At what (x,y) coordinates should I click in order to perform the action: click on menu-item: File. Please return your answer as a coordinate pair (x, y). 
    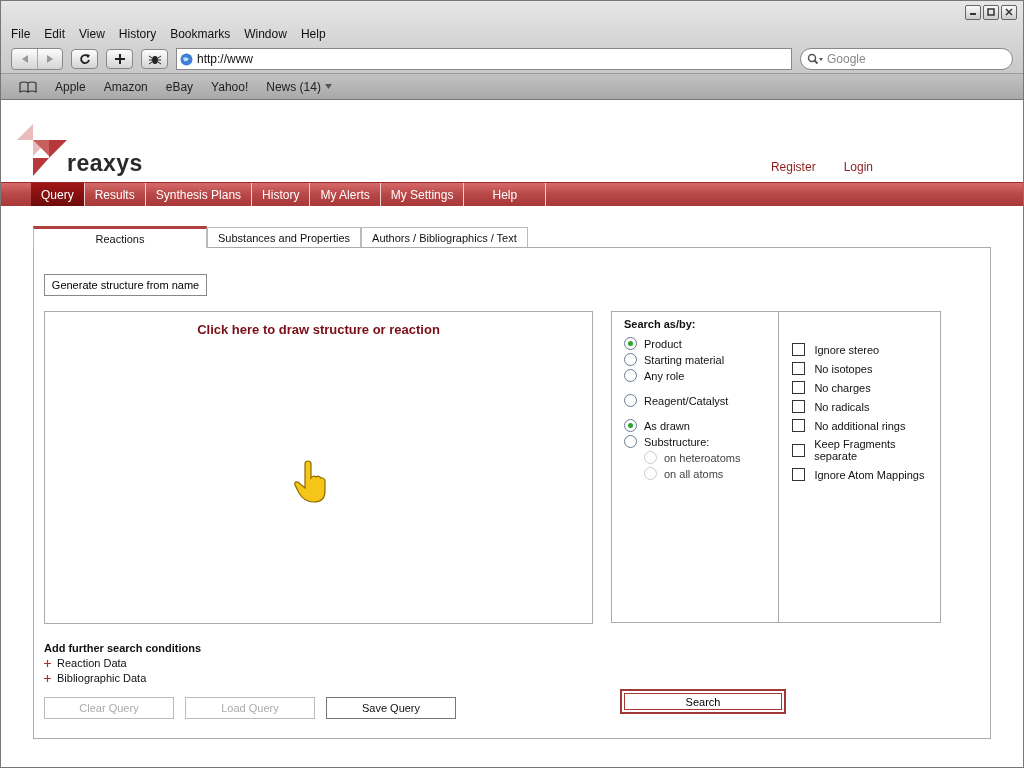
    Looking at the image, I should click on (21, 34).